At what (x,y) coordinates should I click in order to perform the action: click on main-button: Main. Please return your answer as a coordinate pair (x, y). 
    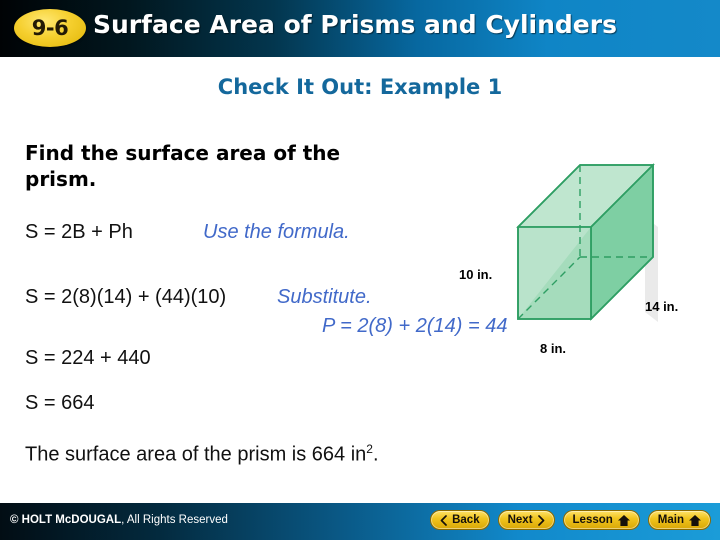
    Looking at the image, I should click on (679, 520).